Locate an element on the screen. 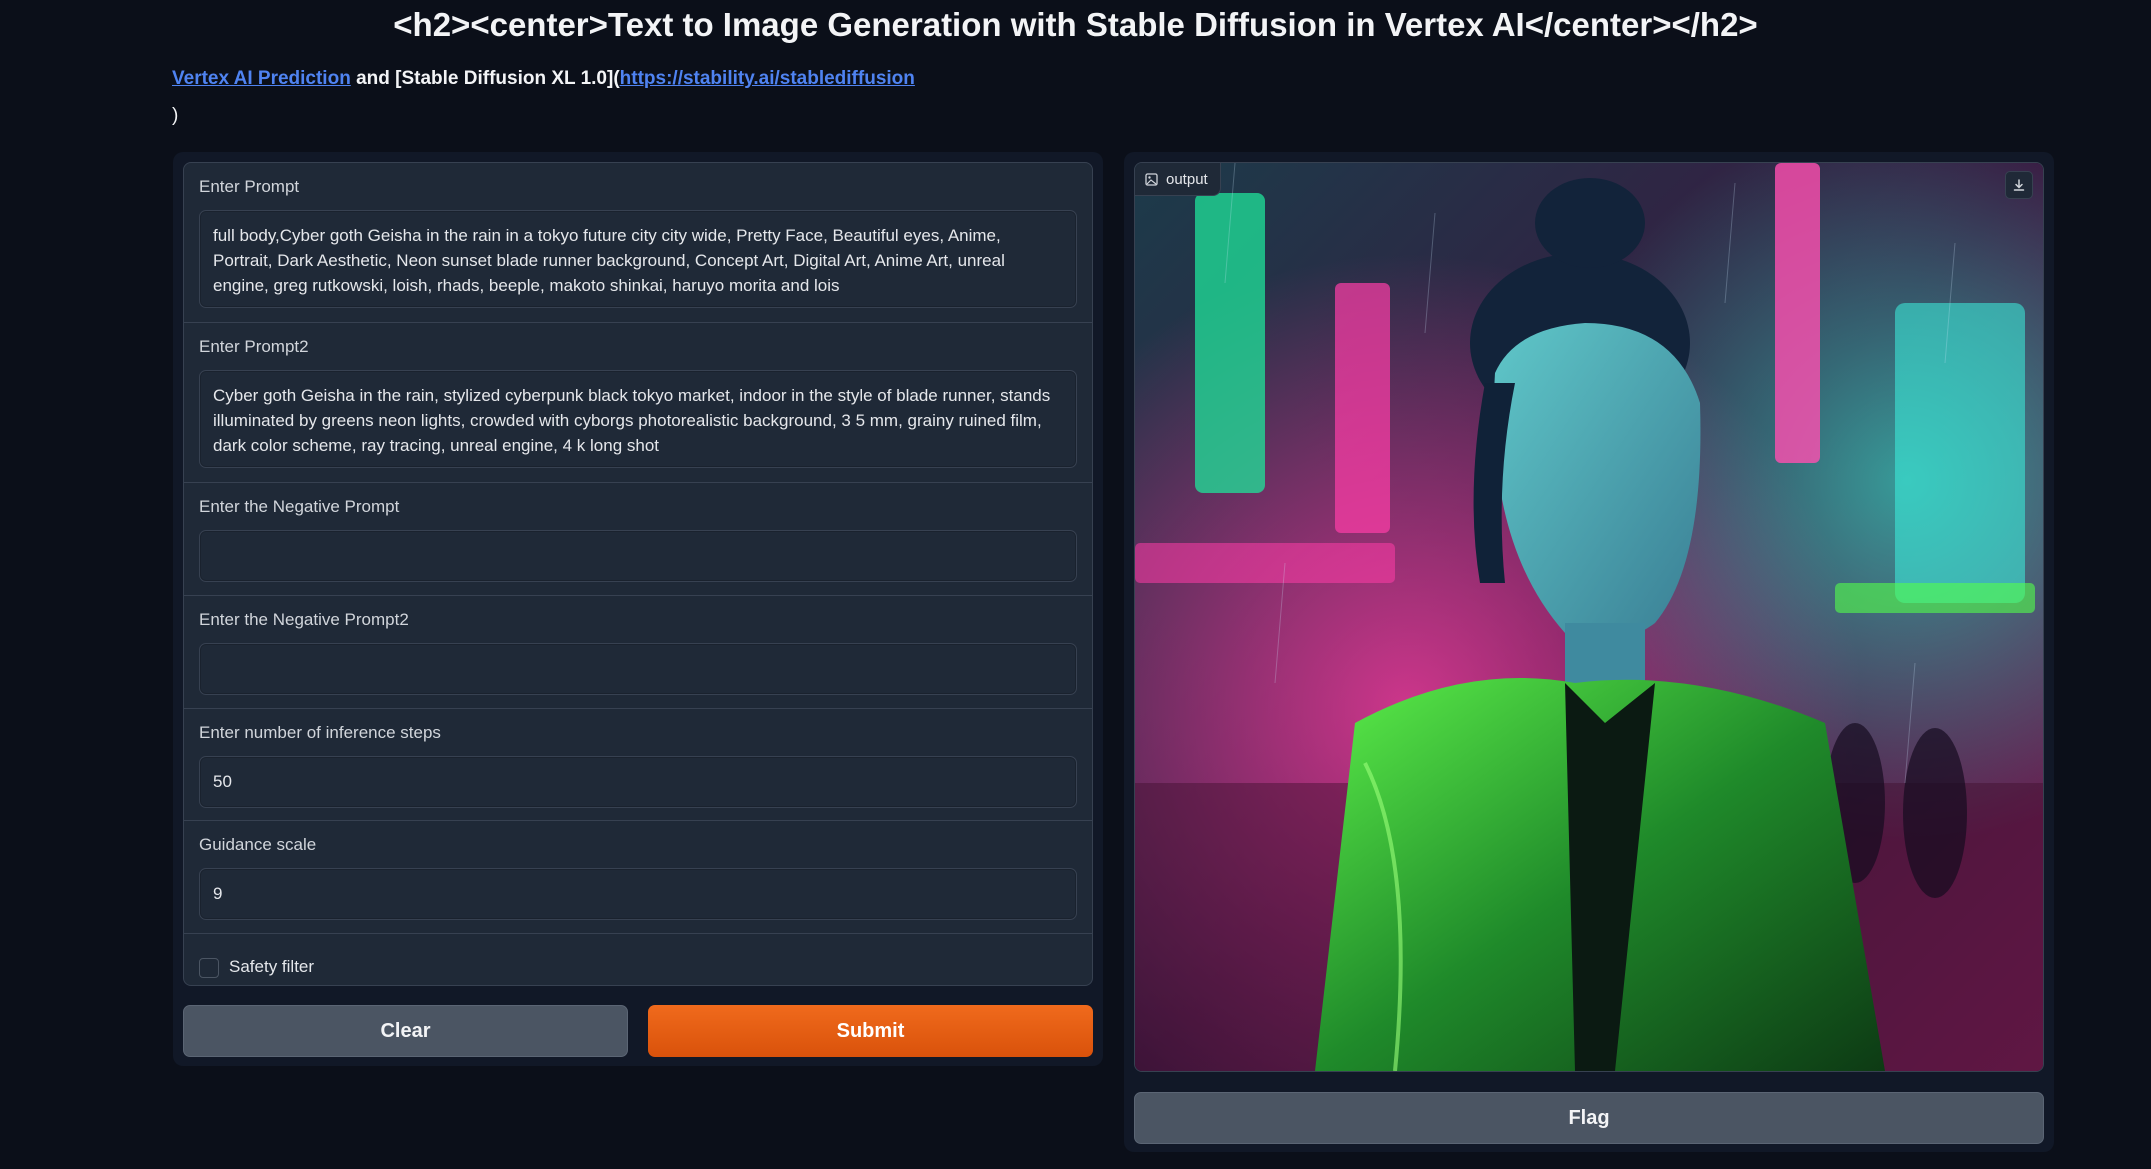  negative-prompt2-block: Enter the Negative Prompt2 is located at coordinates (638, 652).